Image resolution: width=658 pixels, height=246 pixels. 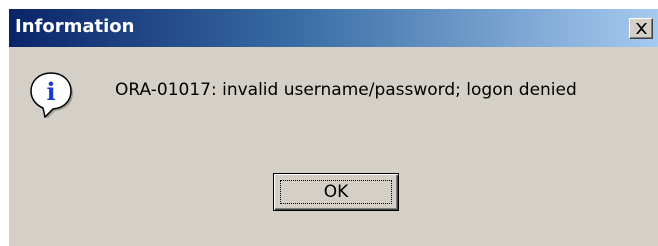 I want to click on close-button, so click(x=641, y=28).